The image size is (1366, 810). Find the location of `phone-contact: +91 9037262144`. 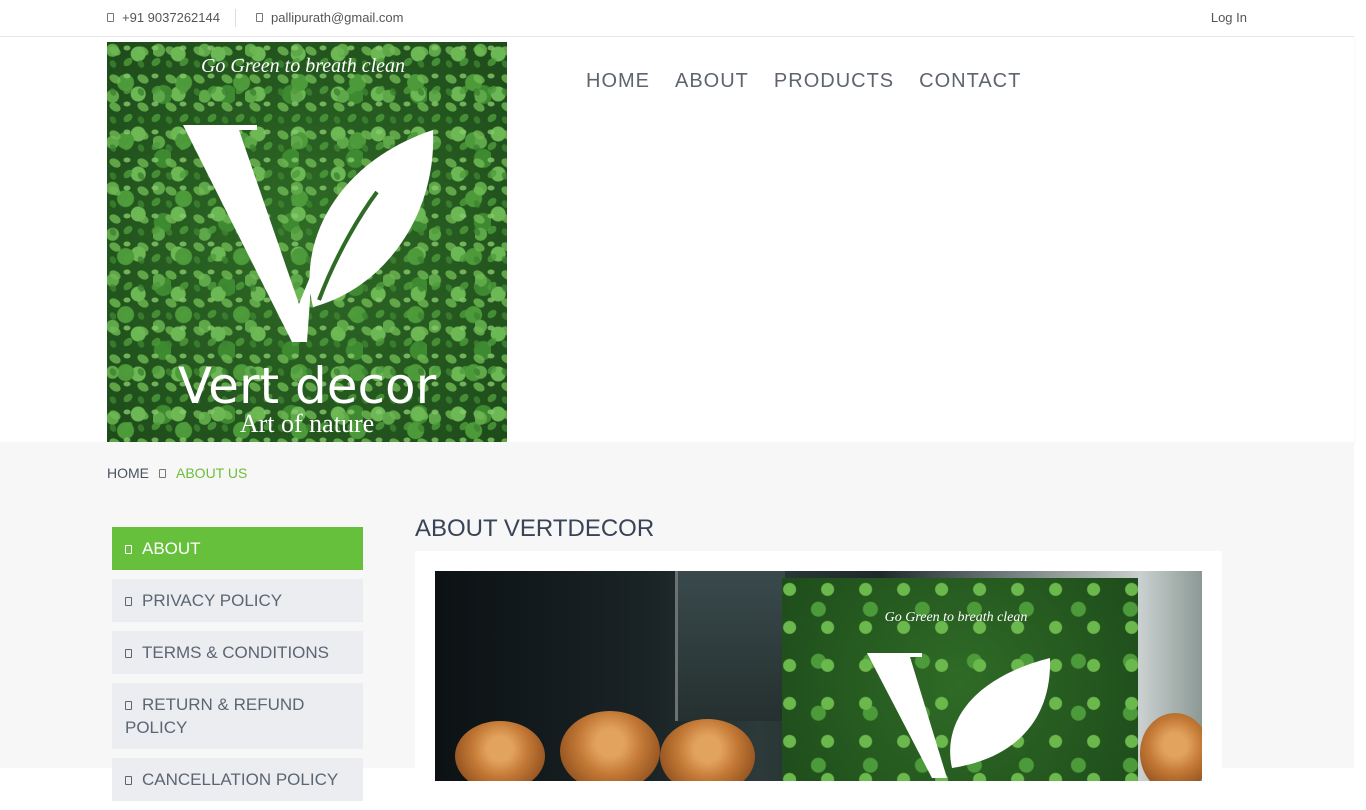

phone-contact: +91 9037262144 is located at coordinates (163, 17).